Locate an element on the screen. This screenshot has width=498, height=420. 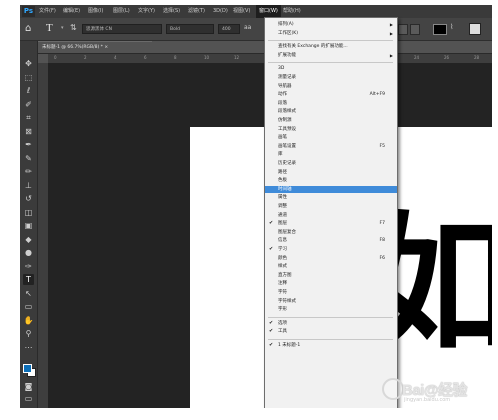
window-menu-item: 测量记录 is located at coordinates (331, 77).